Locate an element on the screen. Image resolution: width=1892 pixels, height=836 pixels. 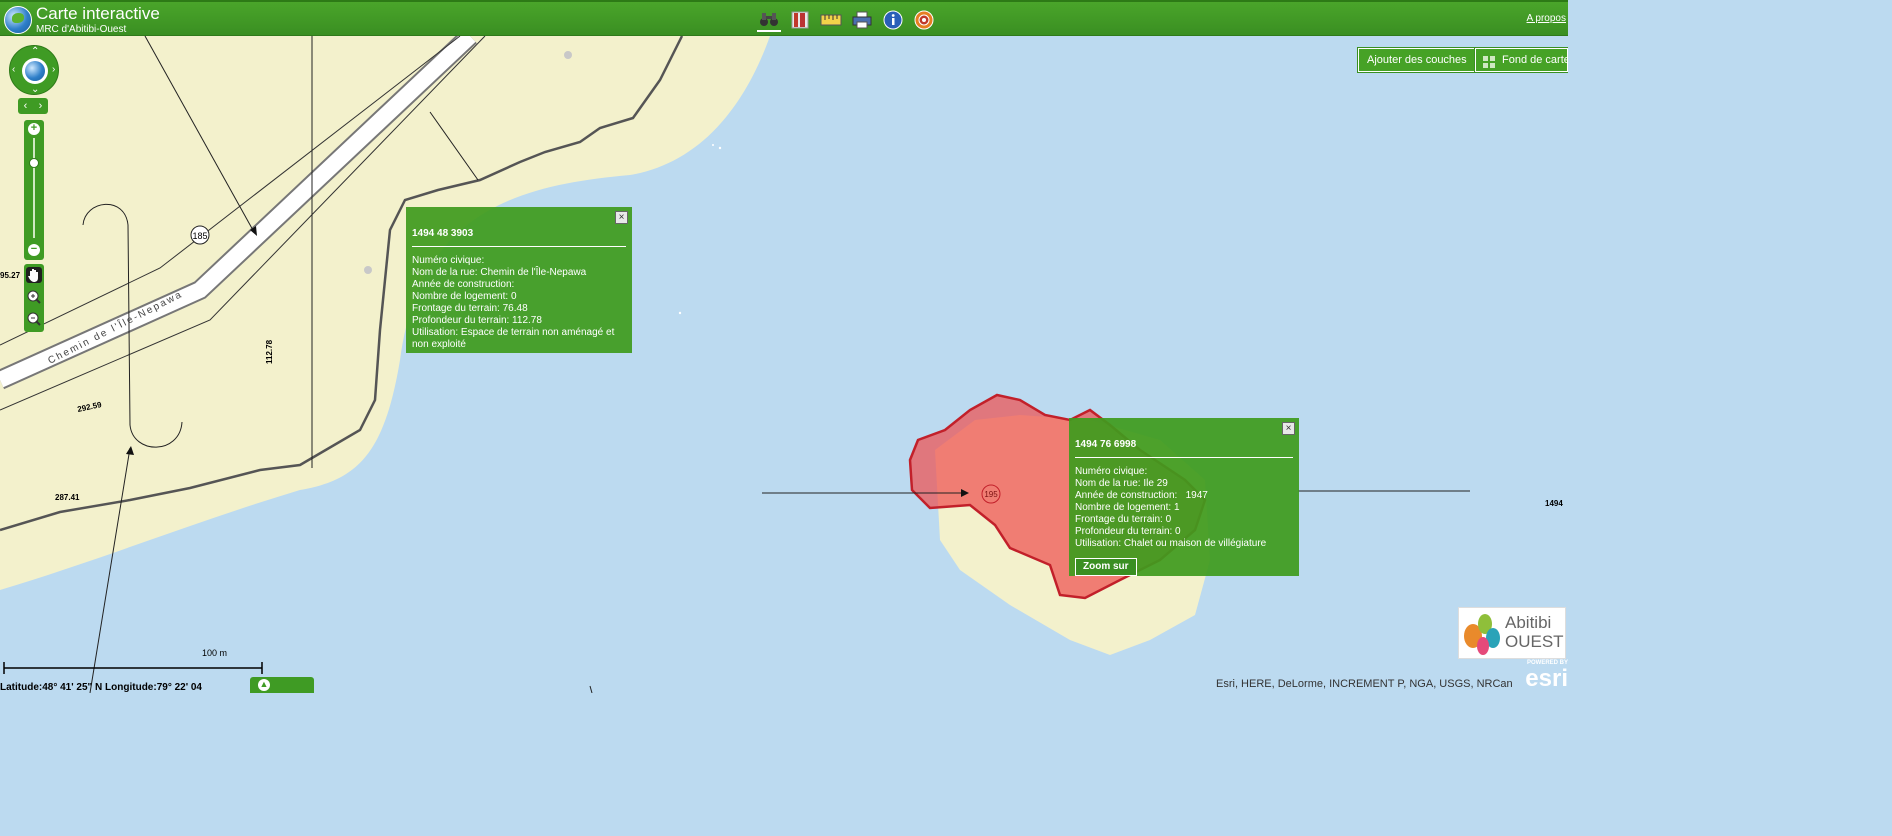
pan-control: ⌃ ⌄ ‹ › is located at coordinates (34, 70).